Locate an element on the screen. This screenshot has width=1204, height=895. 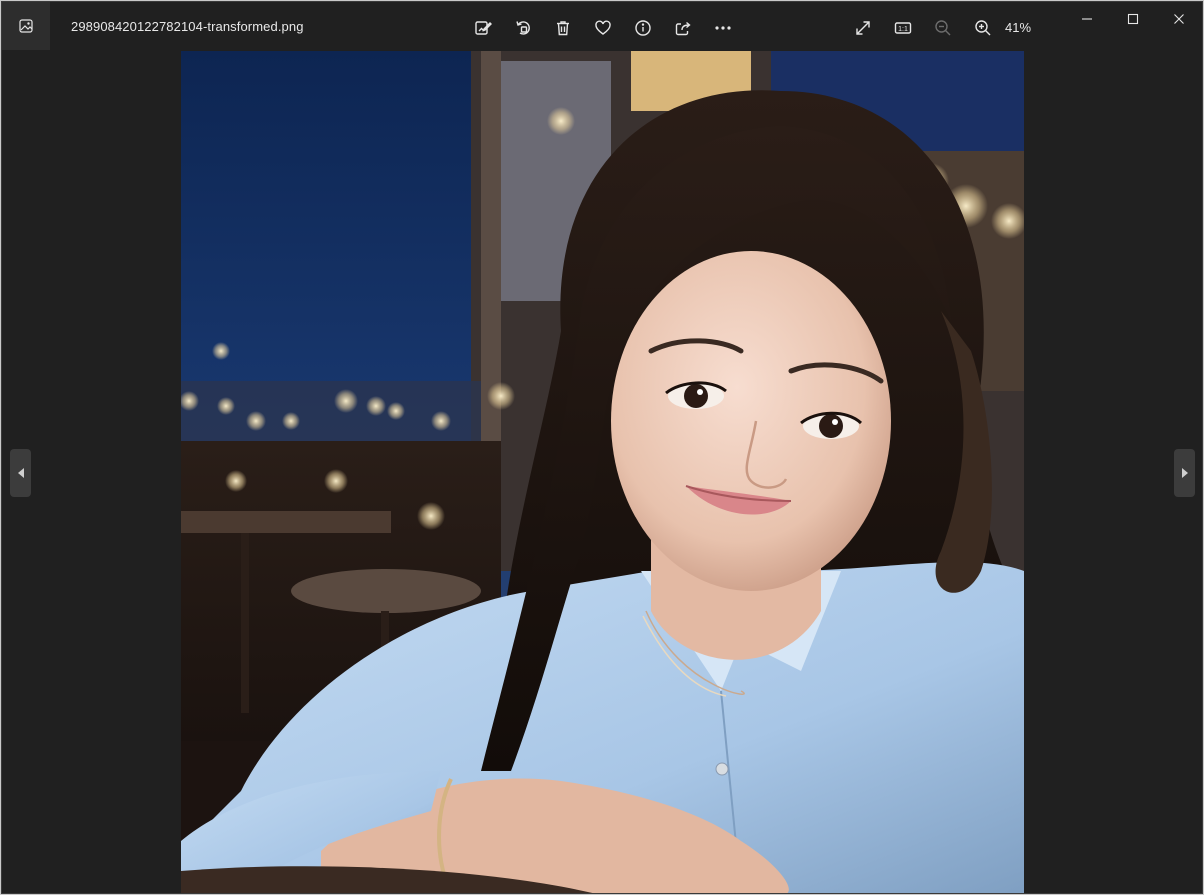
minimize-icon is located at coordinates (1087, 19).